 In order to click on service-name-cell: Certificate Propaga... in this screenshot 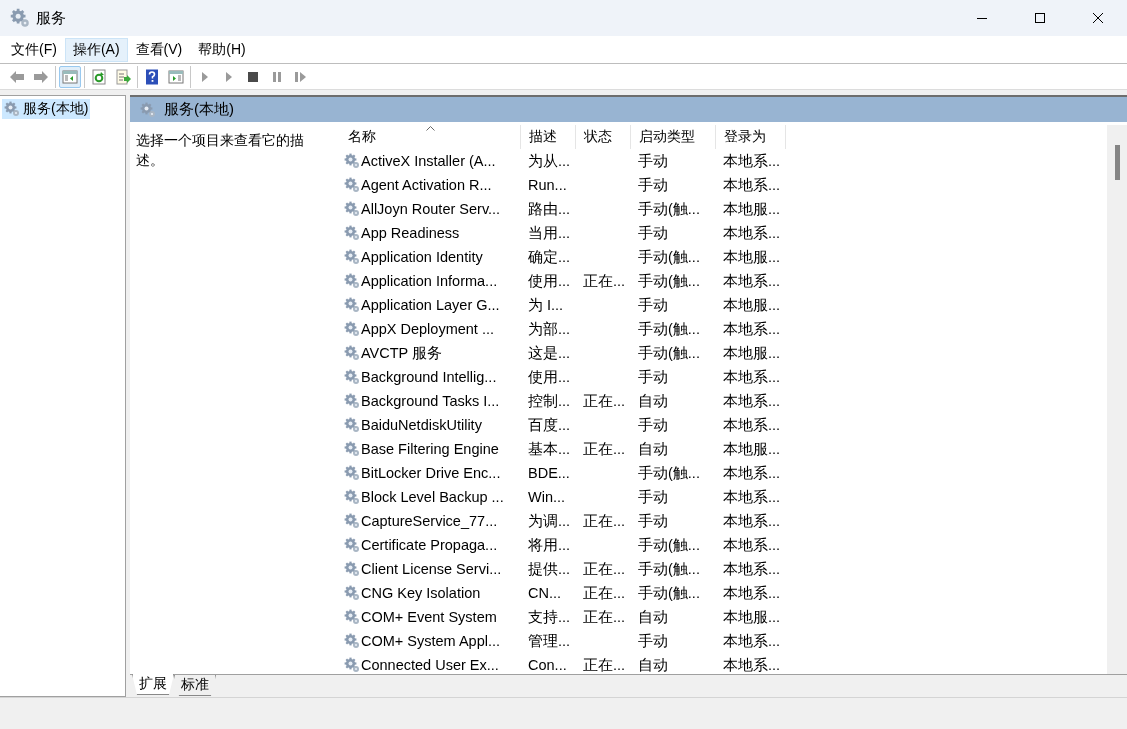, I will do `click(430, 545)`.